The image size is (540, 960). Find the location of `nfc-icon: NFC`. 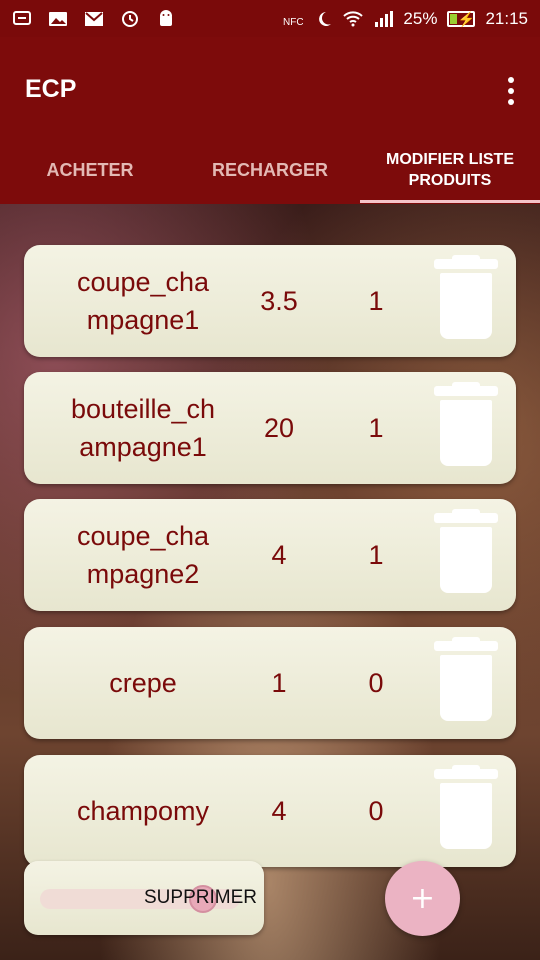

nfc-icon: NFC is located at coordinates (293, 19).